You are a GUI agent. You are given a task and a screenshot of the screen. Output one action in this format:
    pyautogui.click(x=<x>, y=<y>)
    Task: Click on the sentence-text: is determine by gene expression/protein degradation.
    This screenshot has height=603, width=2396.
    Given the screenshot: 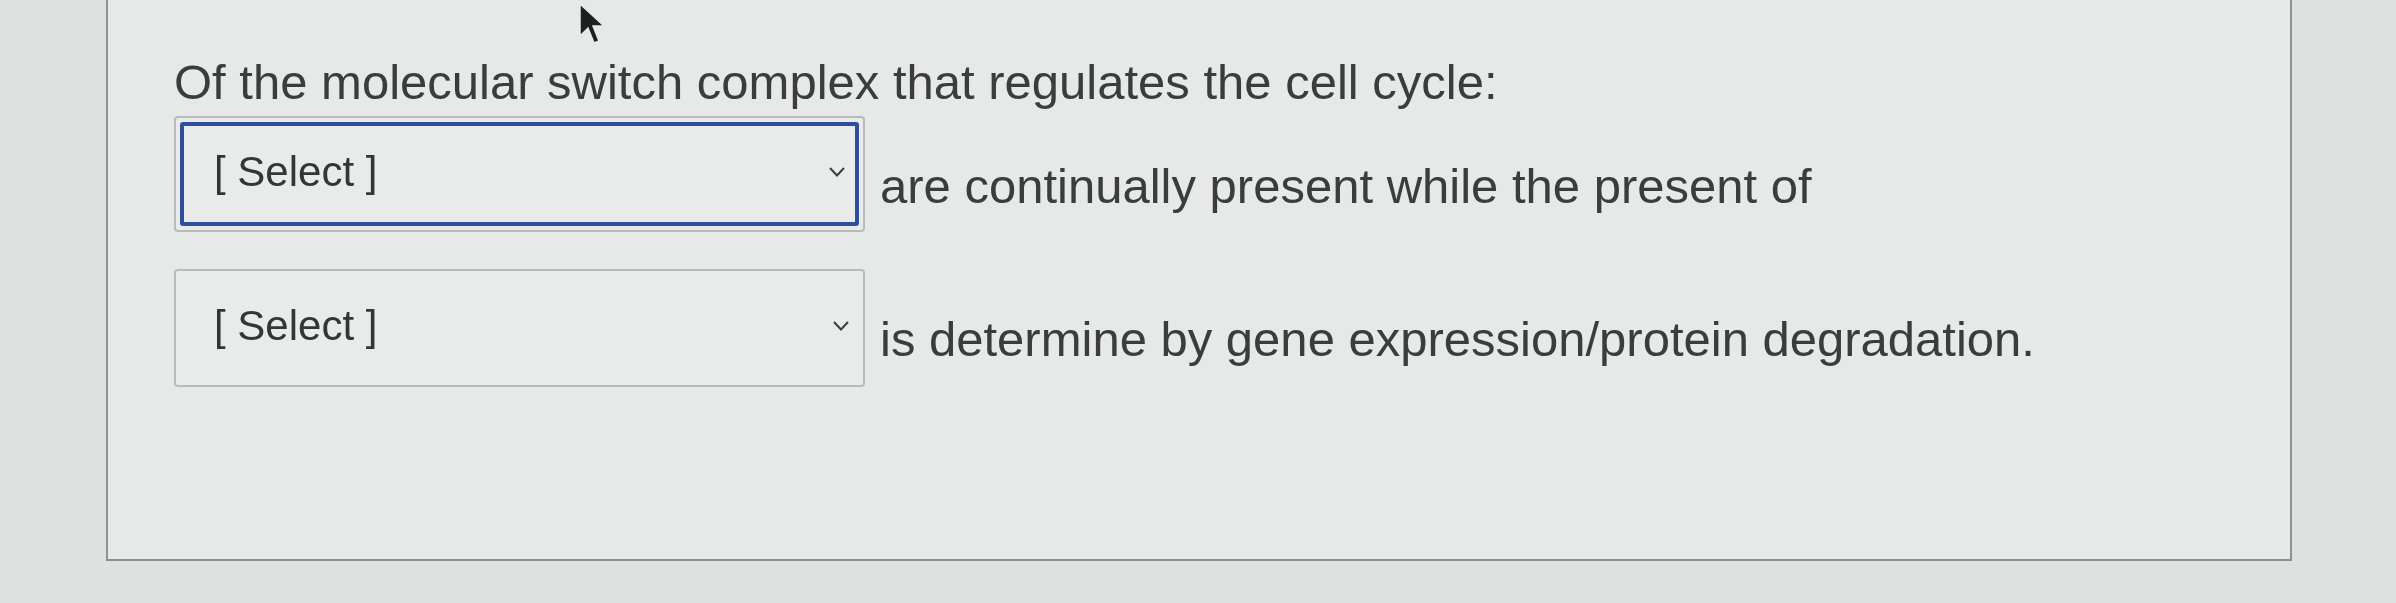 What is the action you would take?
    pyautogui.click(x=1457, y=339)
    